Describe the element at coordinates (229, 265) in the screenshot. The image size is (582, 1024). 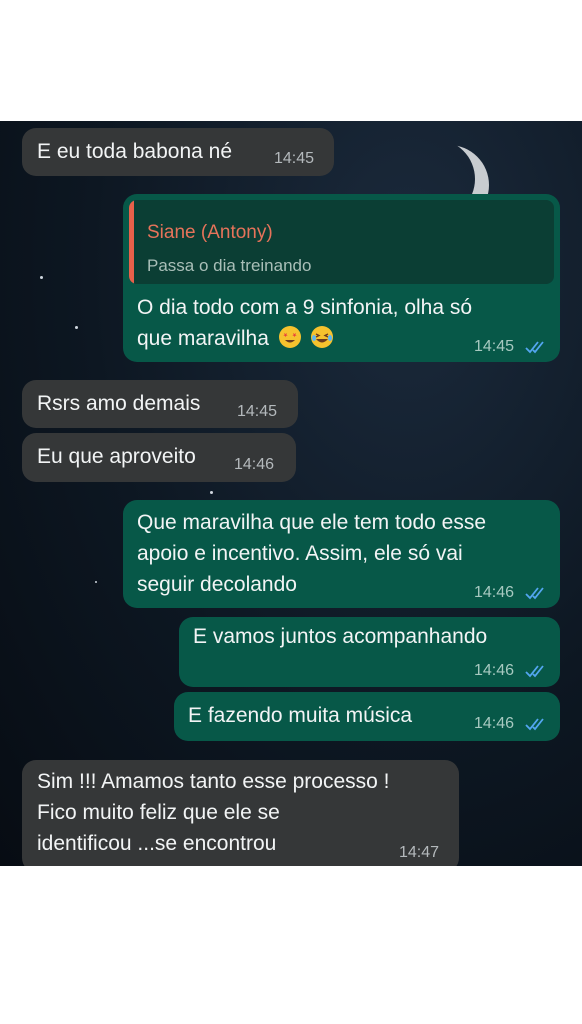
I see `quote-text: Passa o dia treinando` at that location.